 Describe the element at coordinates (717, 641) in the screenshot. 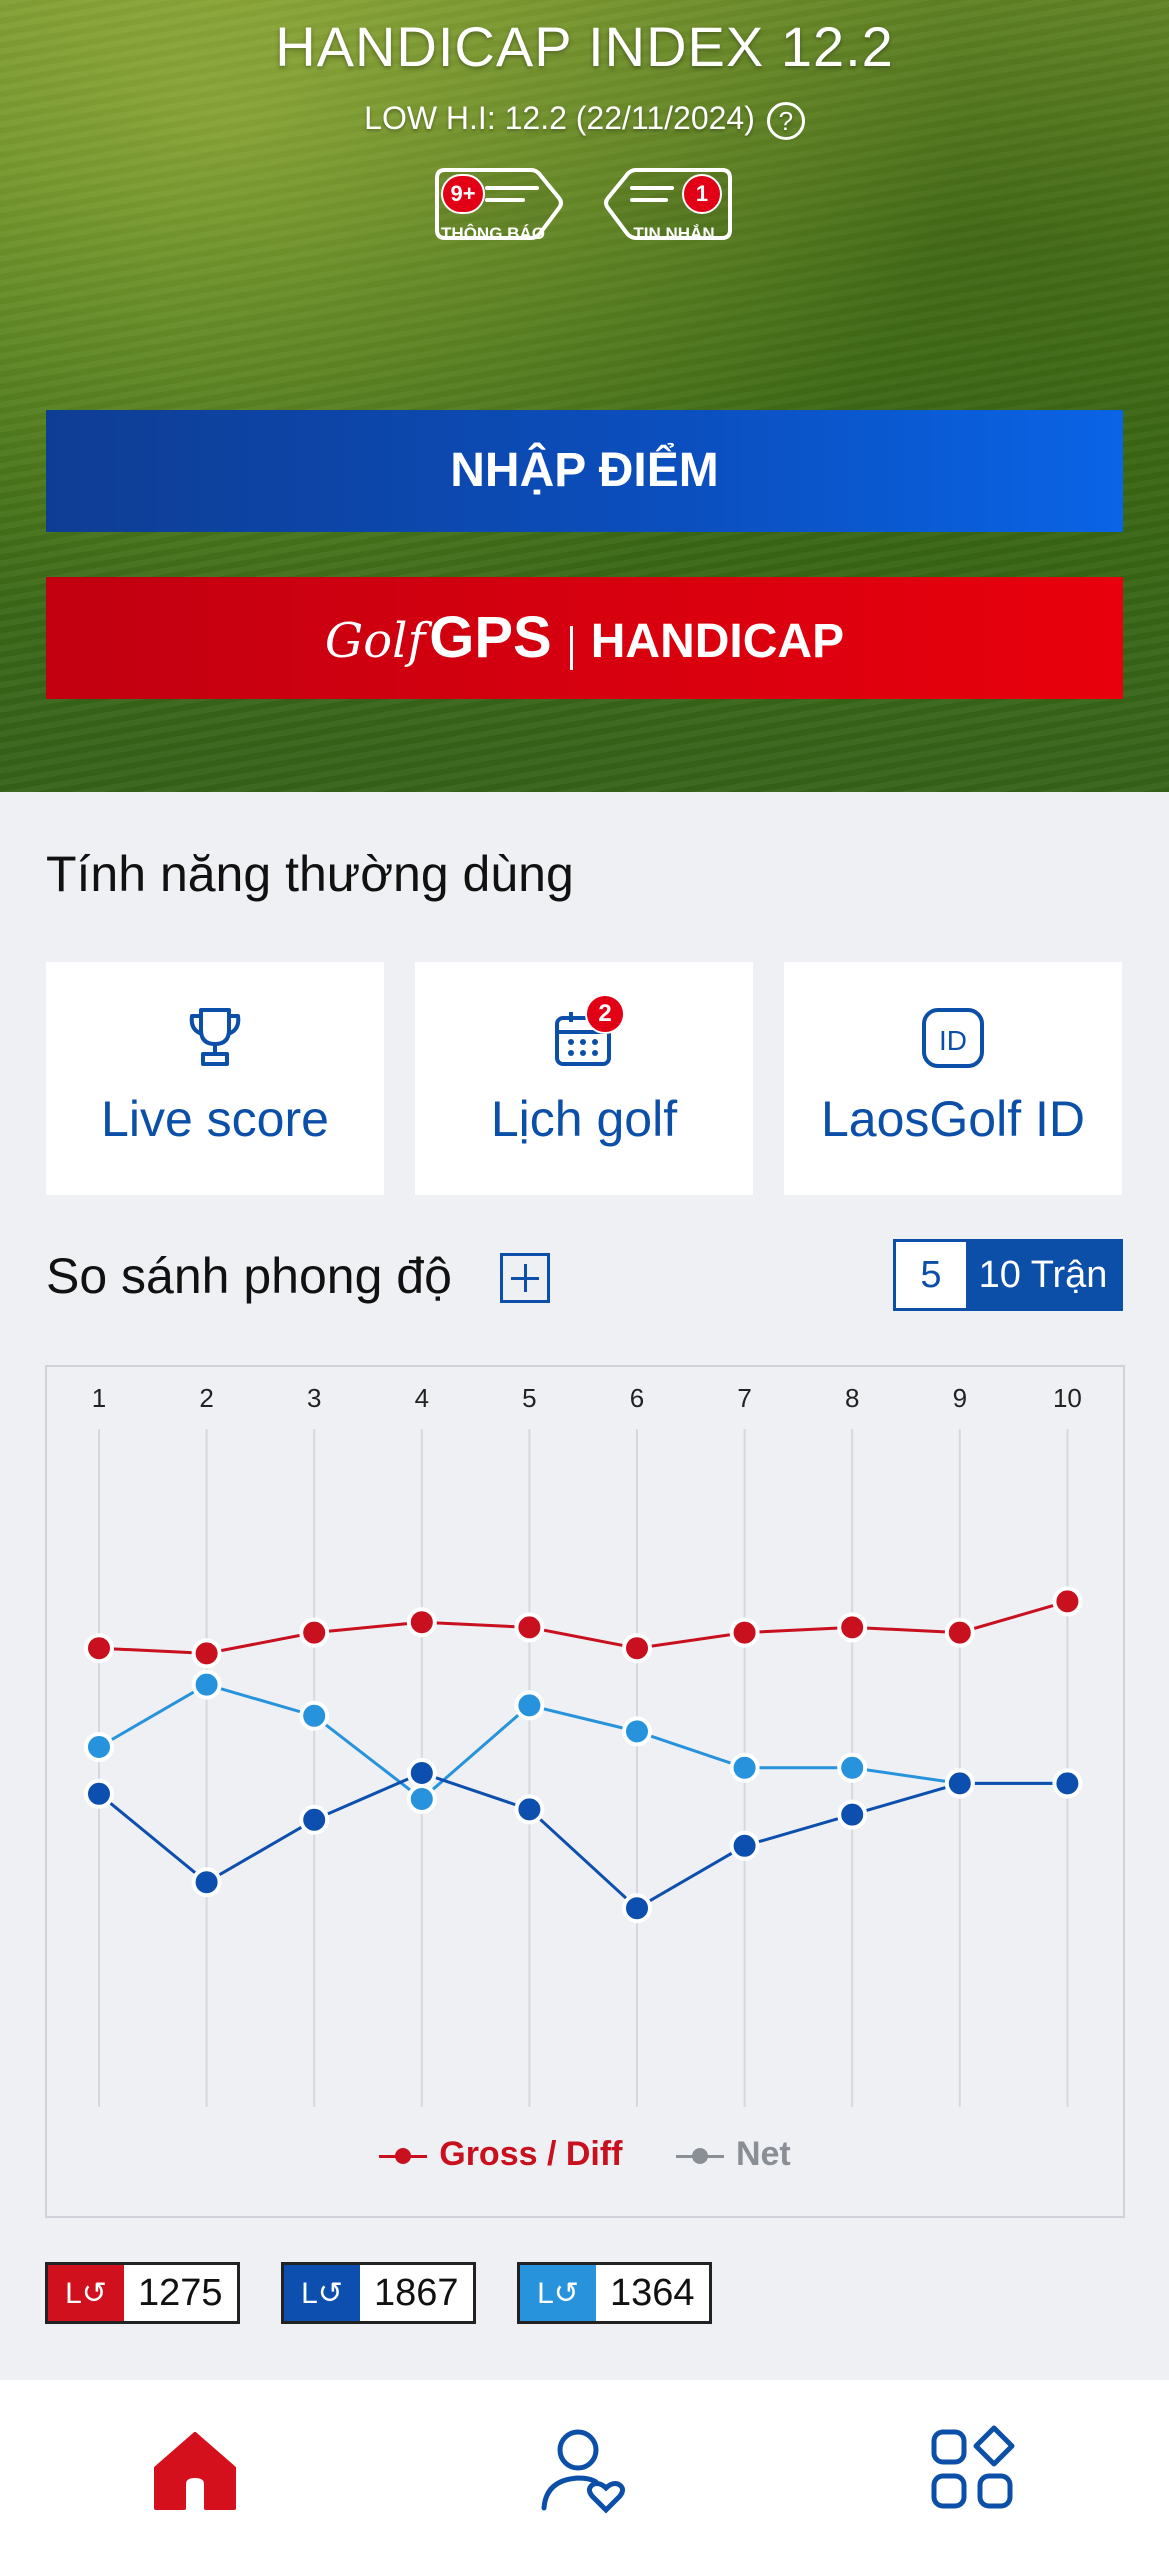

I see `handicap-label: HANDICAP` at that location.